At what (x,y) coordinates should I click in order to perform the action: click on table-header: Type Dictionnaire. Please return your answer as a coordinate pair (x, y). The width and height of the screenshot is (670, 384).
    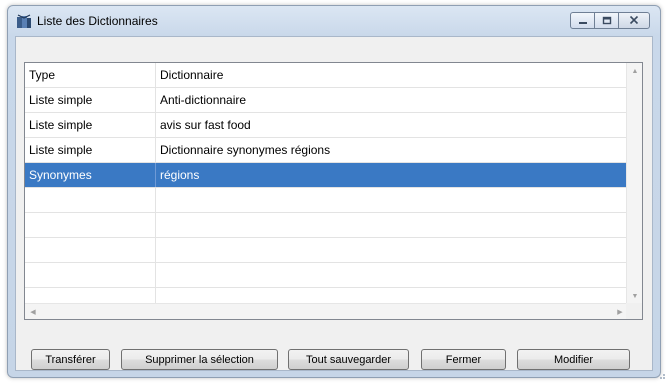
    Looking at the image, I should click on (326, 75).